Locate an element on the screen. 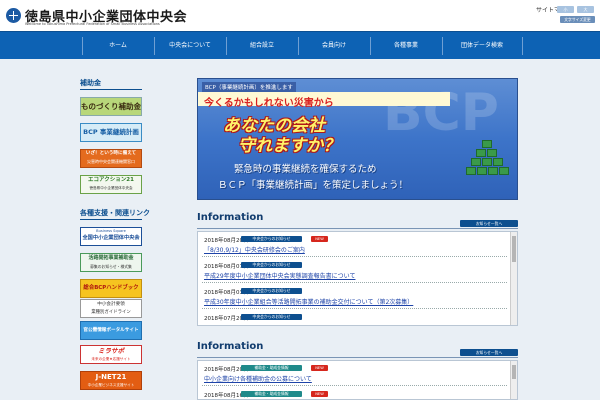 The width and height of the screenshot is (600, 400). sidebar-heading-links: 各種支援・関連リンク is located at coordinates (115, 213).